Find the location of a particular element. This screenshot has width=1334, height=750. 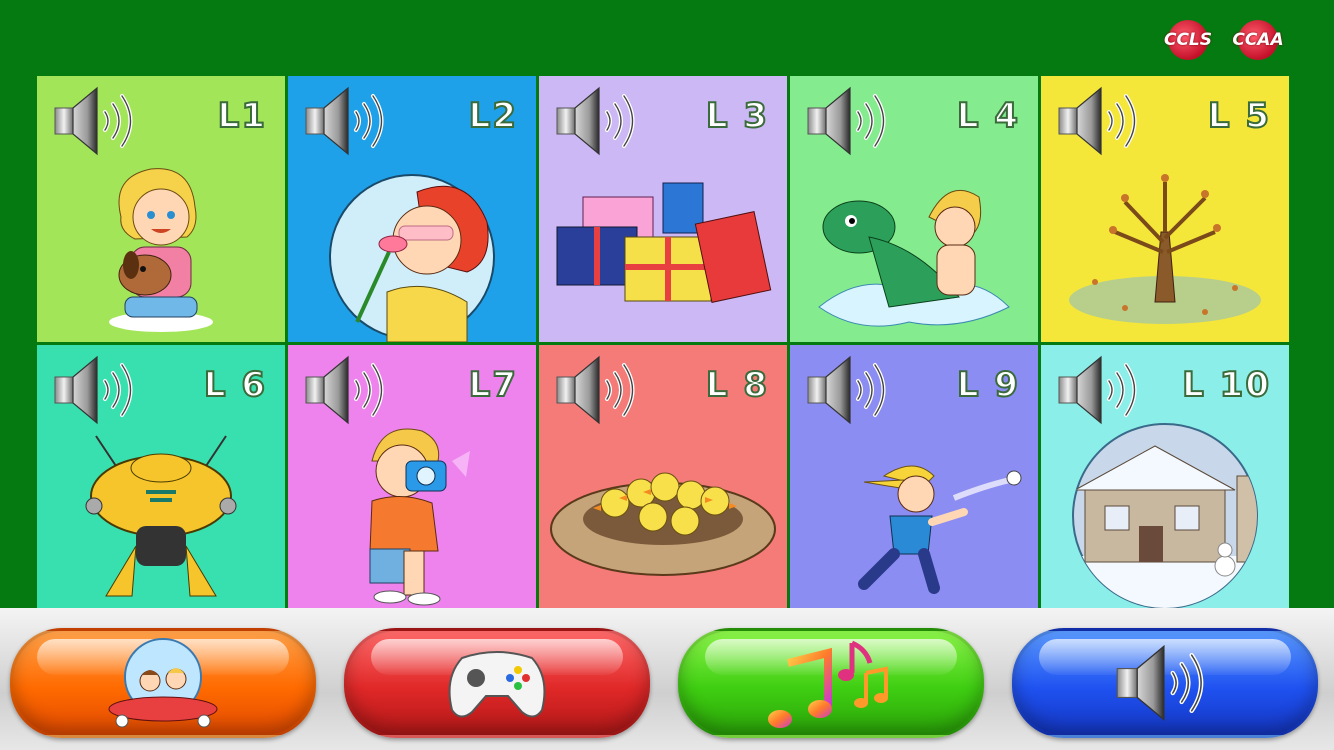

lesson-label: L 10 is located at coordinates (1226, 385).